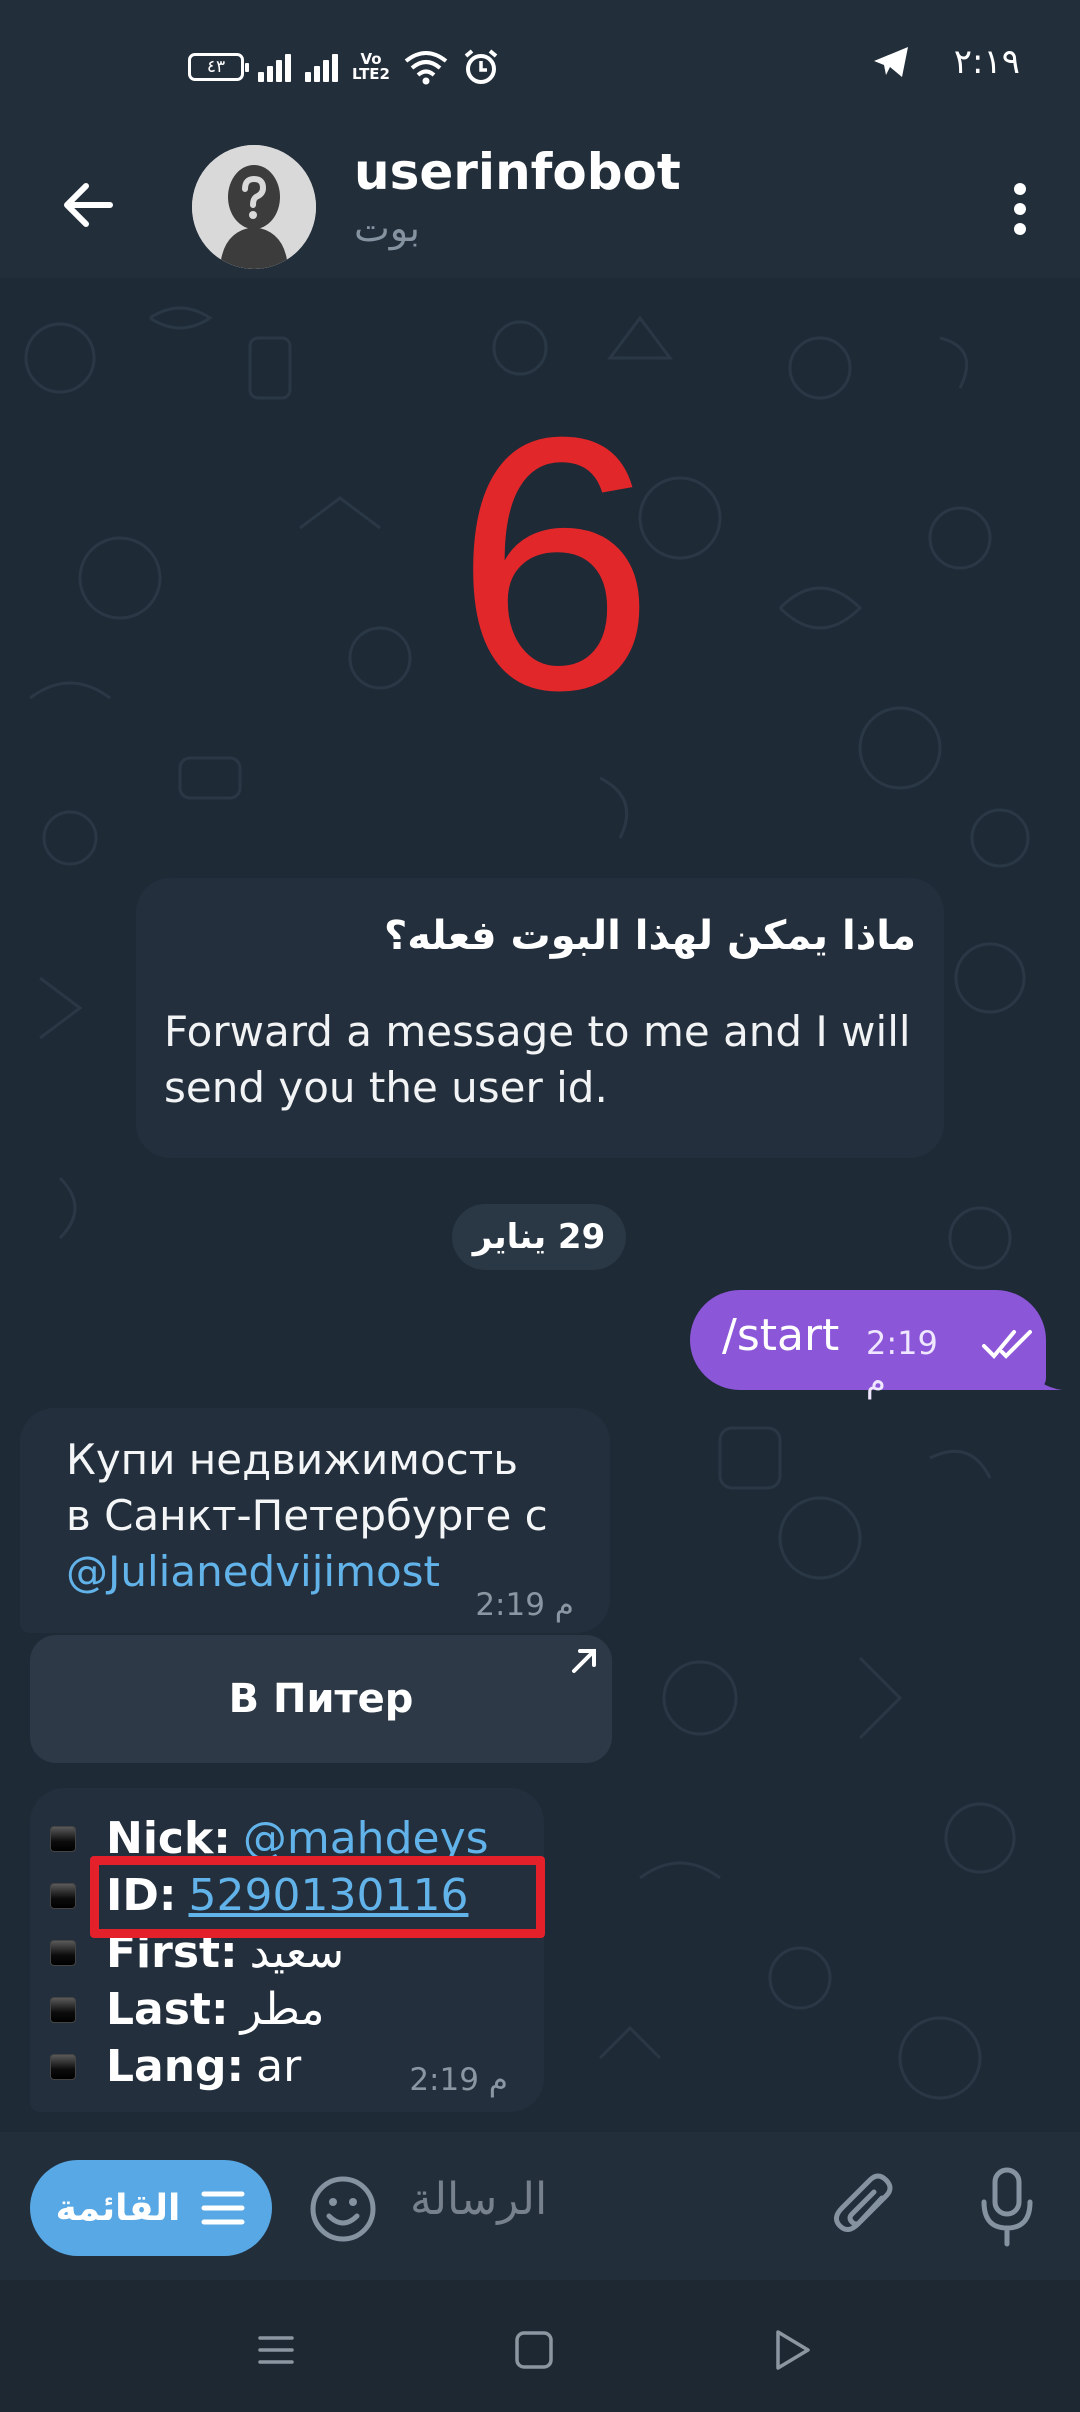 This screenshot has width=1080, height=2412. Describe the element at coordinates (902, 1362) in the screenshot. I see `outgoing-message-time: 2:19 م` at that location.